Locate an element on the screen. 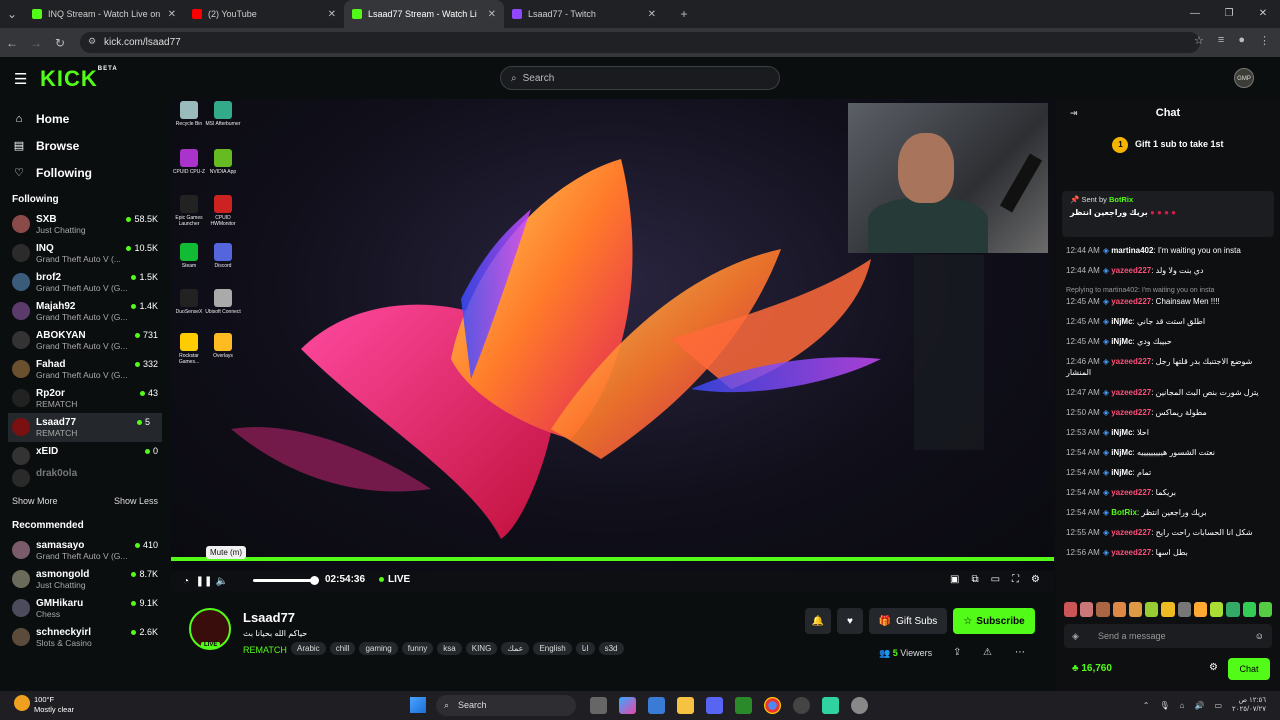 This screenshot has width=1280, height=720. message-user: martina402 is located at coordinates (1132, 250).